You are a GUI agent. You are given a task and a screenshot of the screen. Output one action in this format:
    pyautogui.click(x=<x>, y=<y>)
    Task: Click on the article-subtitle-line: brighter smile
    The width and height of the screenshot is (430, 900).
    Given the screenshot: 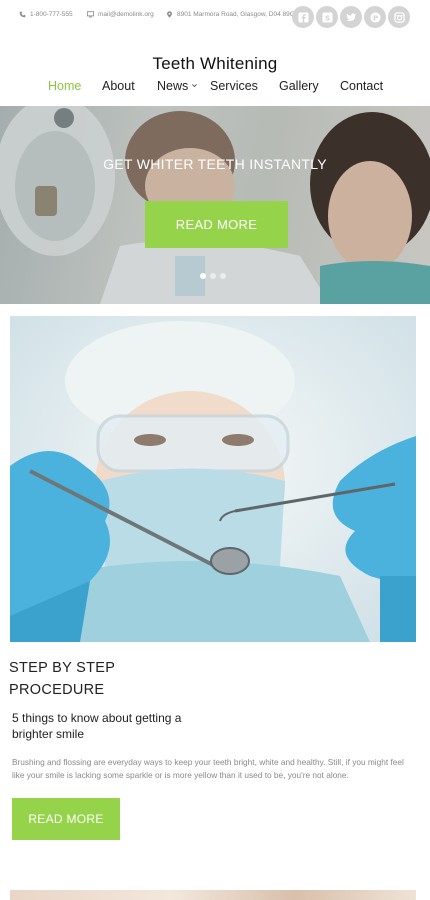 What is the action you would take?
    pyautogui.click(x=48, y=734)
    